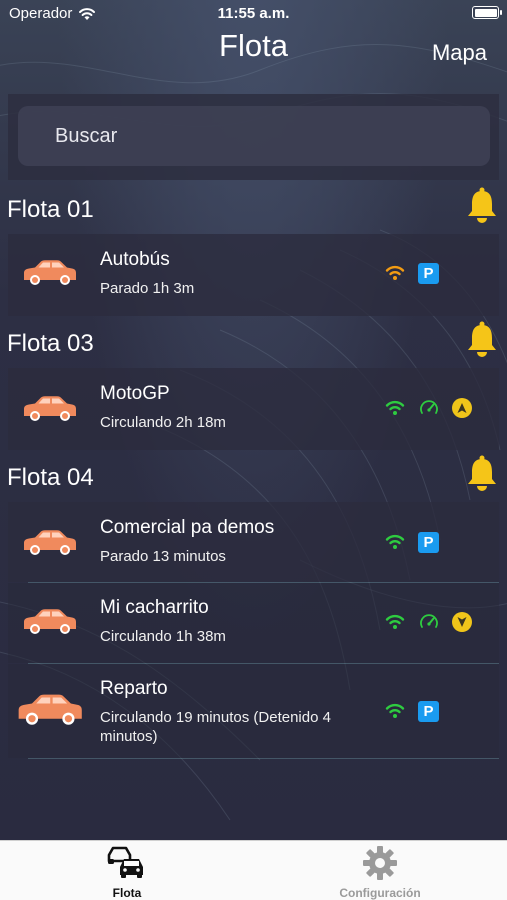 The image size is (507, 900). What do you see at coordinates (86, 136) in the screenshot?
I see `search-placeholder: Buscar` at bounding box center [86, 136].